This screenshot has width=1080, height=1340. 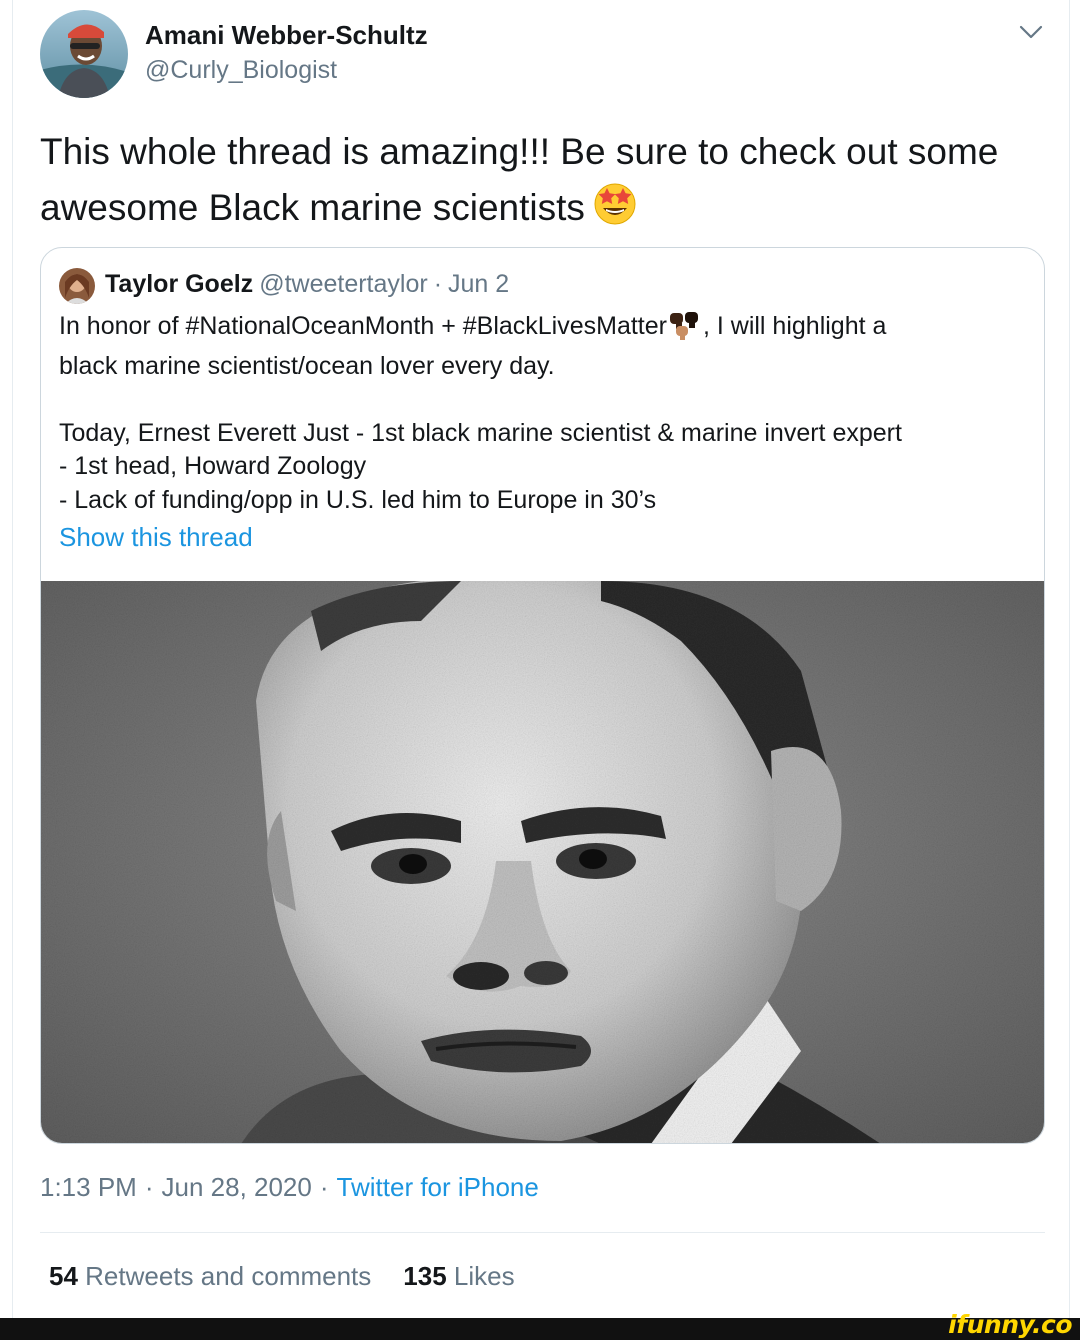 I want to click on likes-stat: 135 Likes, so click(x=458, y=1276).